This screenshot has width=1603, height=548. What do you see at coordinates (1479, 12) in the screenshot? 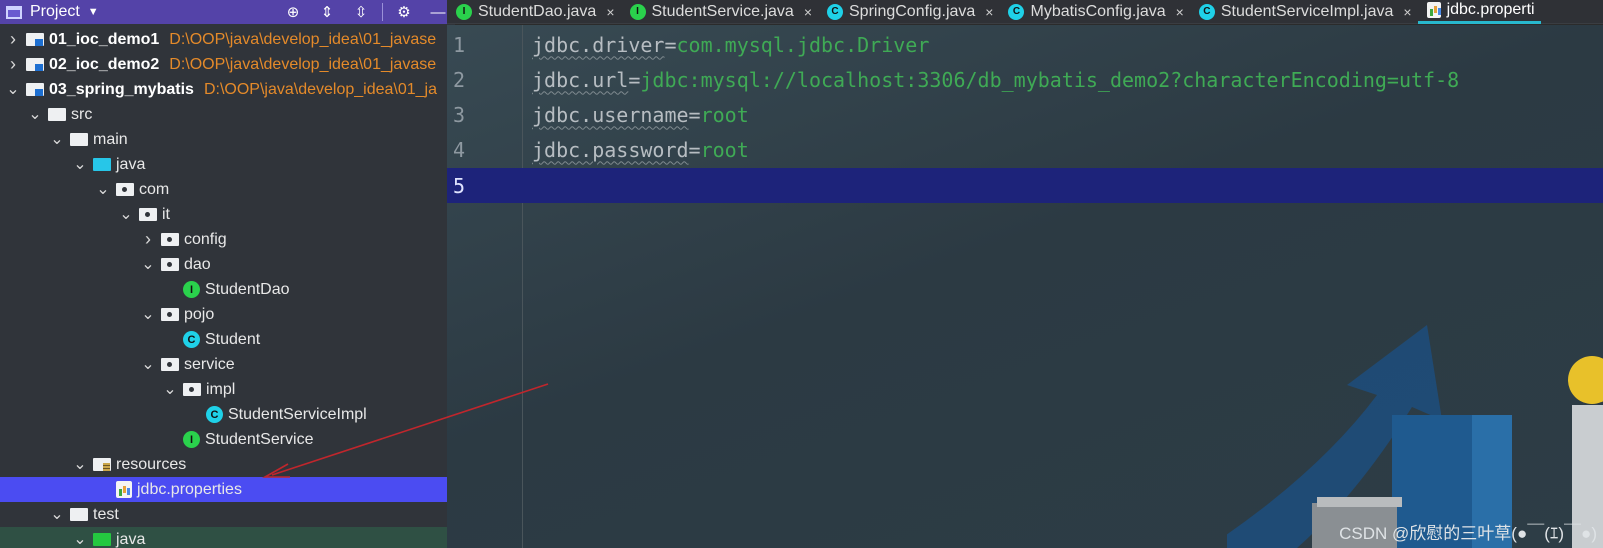
I see `editor-tab: jdbc.properti` at bounding box center [1479, 12].